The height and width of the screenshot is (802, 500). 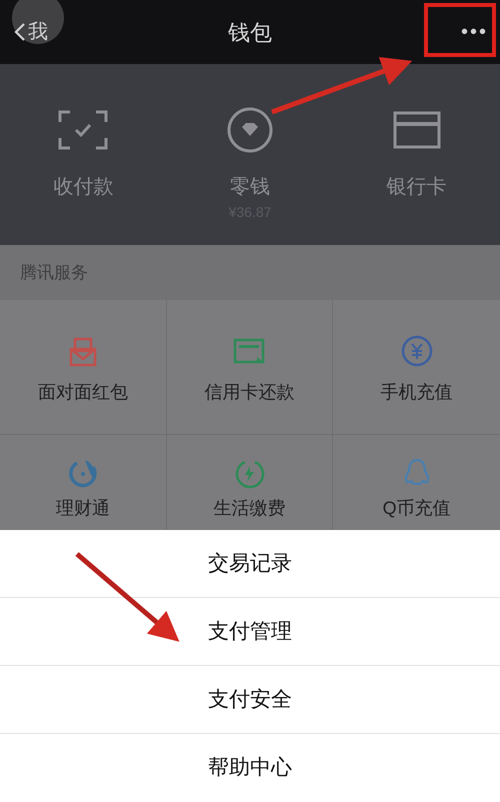 I want to click on menu-item: 支付管理, so click(x=250, y=632).